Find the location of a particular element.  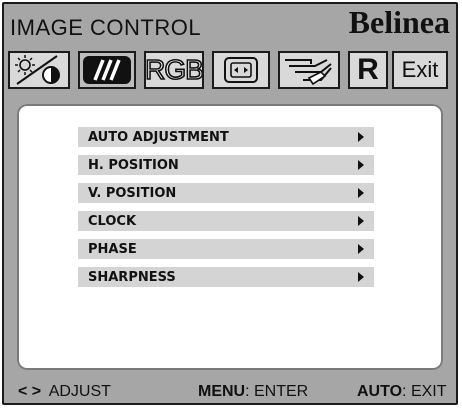

brightness-contrast-icon is located at coordinates (37, 70).